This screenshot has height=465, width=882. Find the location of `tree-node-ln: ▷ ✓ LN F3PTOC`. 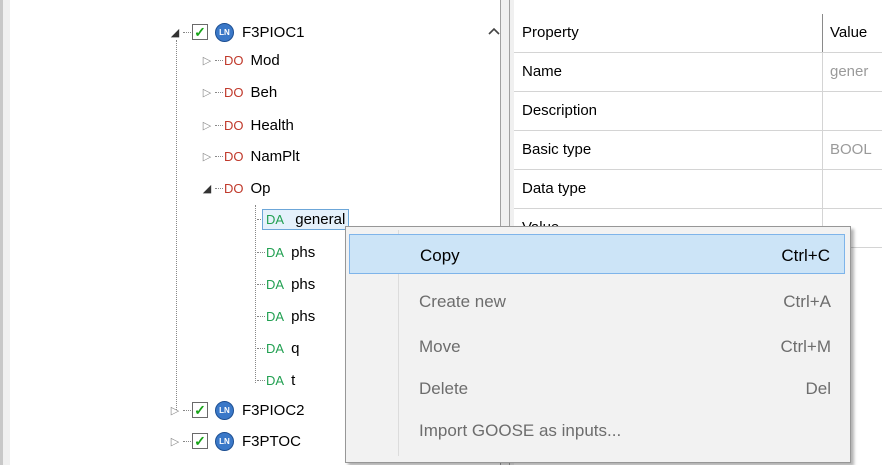

tree-node-ln: ▷ ✓ LN F3PTOC is located at coordinates (234, 441).